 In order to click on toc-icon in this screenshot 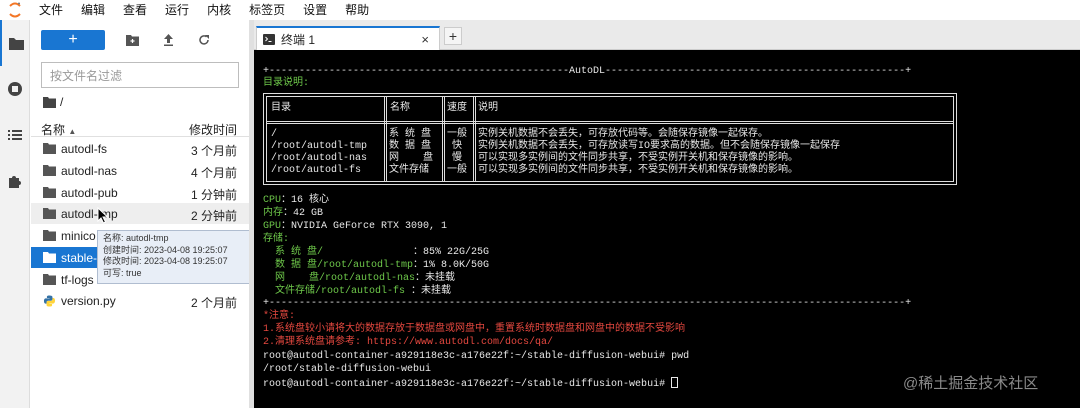, I will do `click(15, 135)`.